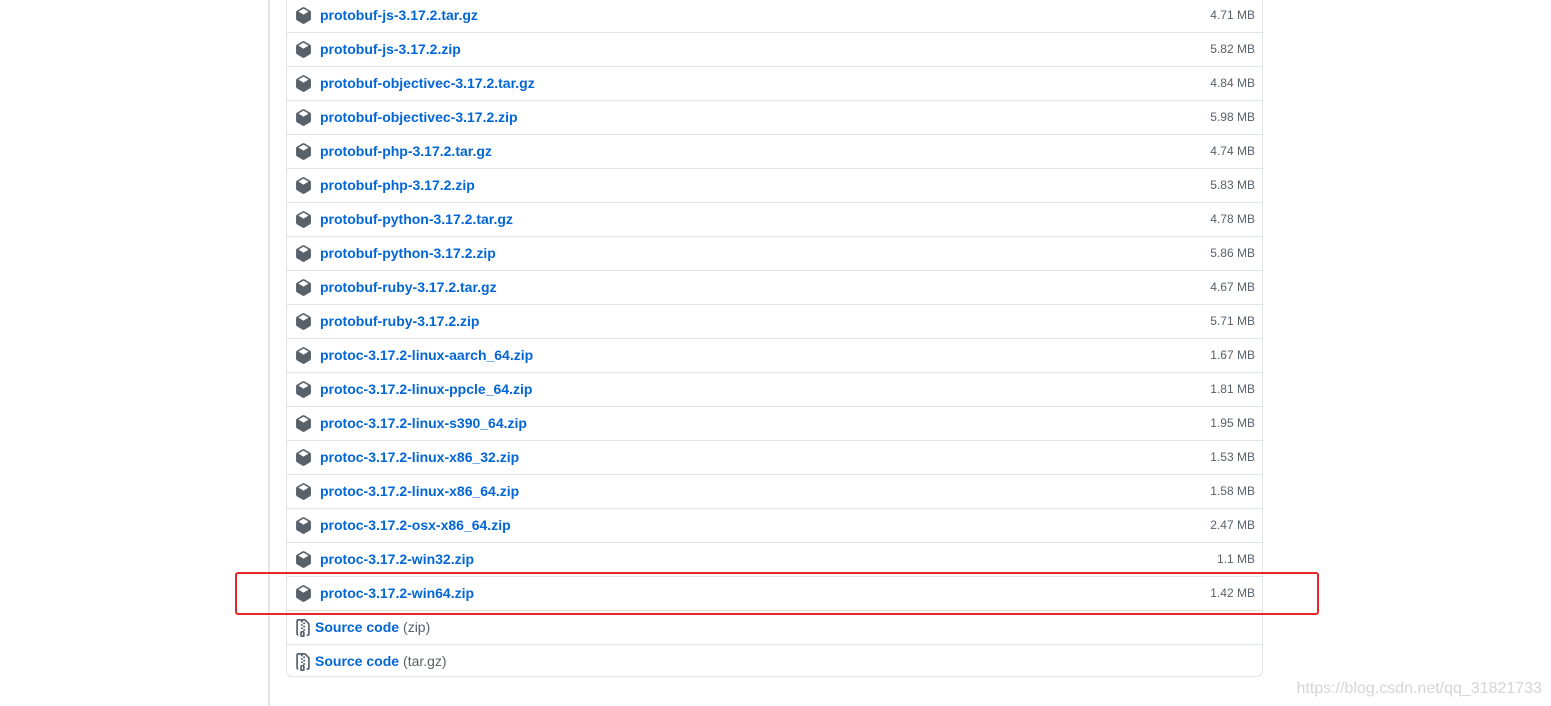  What do you see at coordinates (1232, 117) in the screenshot?
I see `asset-size: 5.98 MB` at bounding box center [1232, 117].